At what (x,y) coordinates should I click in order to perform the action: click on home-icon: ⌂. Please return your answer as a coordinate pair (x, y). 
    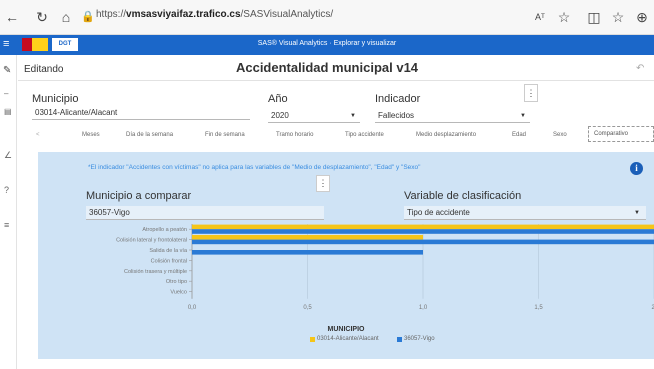
    Looking at the image, I should click on (66, 17).